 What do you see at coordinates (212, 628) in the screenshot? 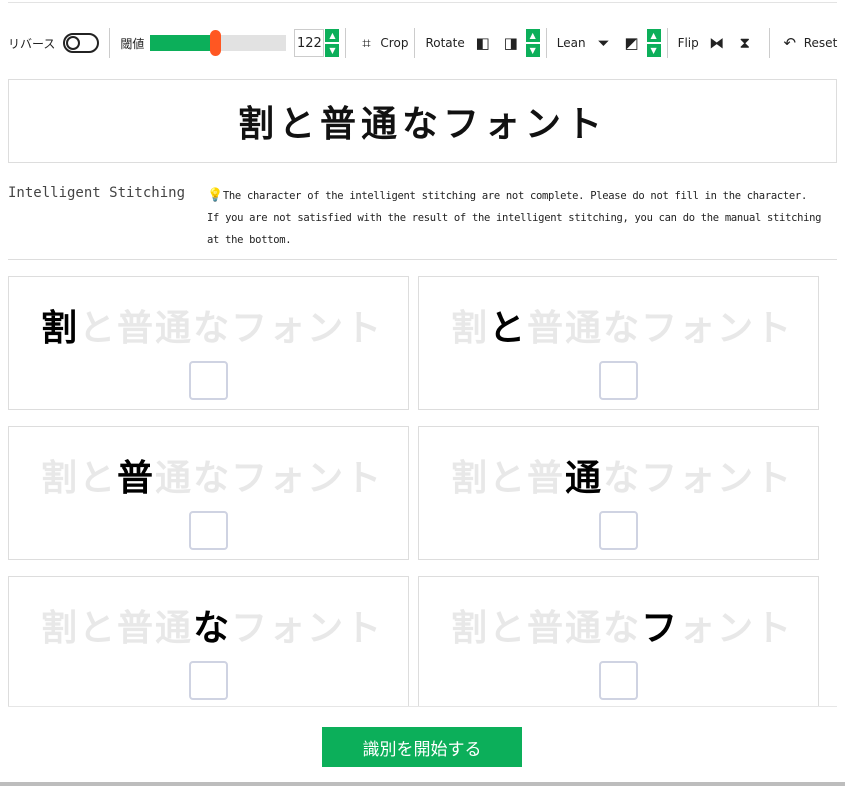
I see `highlighted-char: な` at bounding box center [212, 628].